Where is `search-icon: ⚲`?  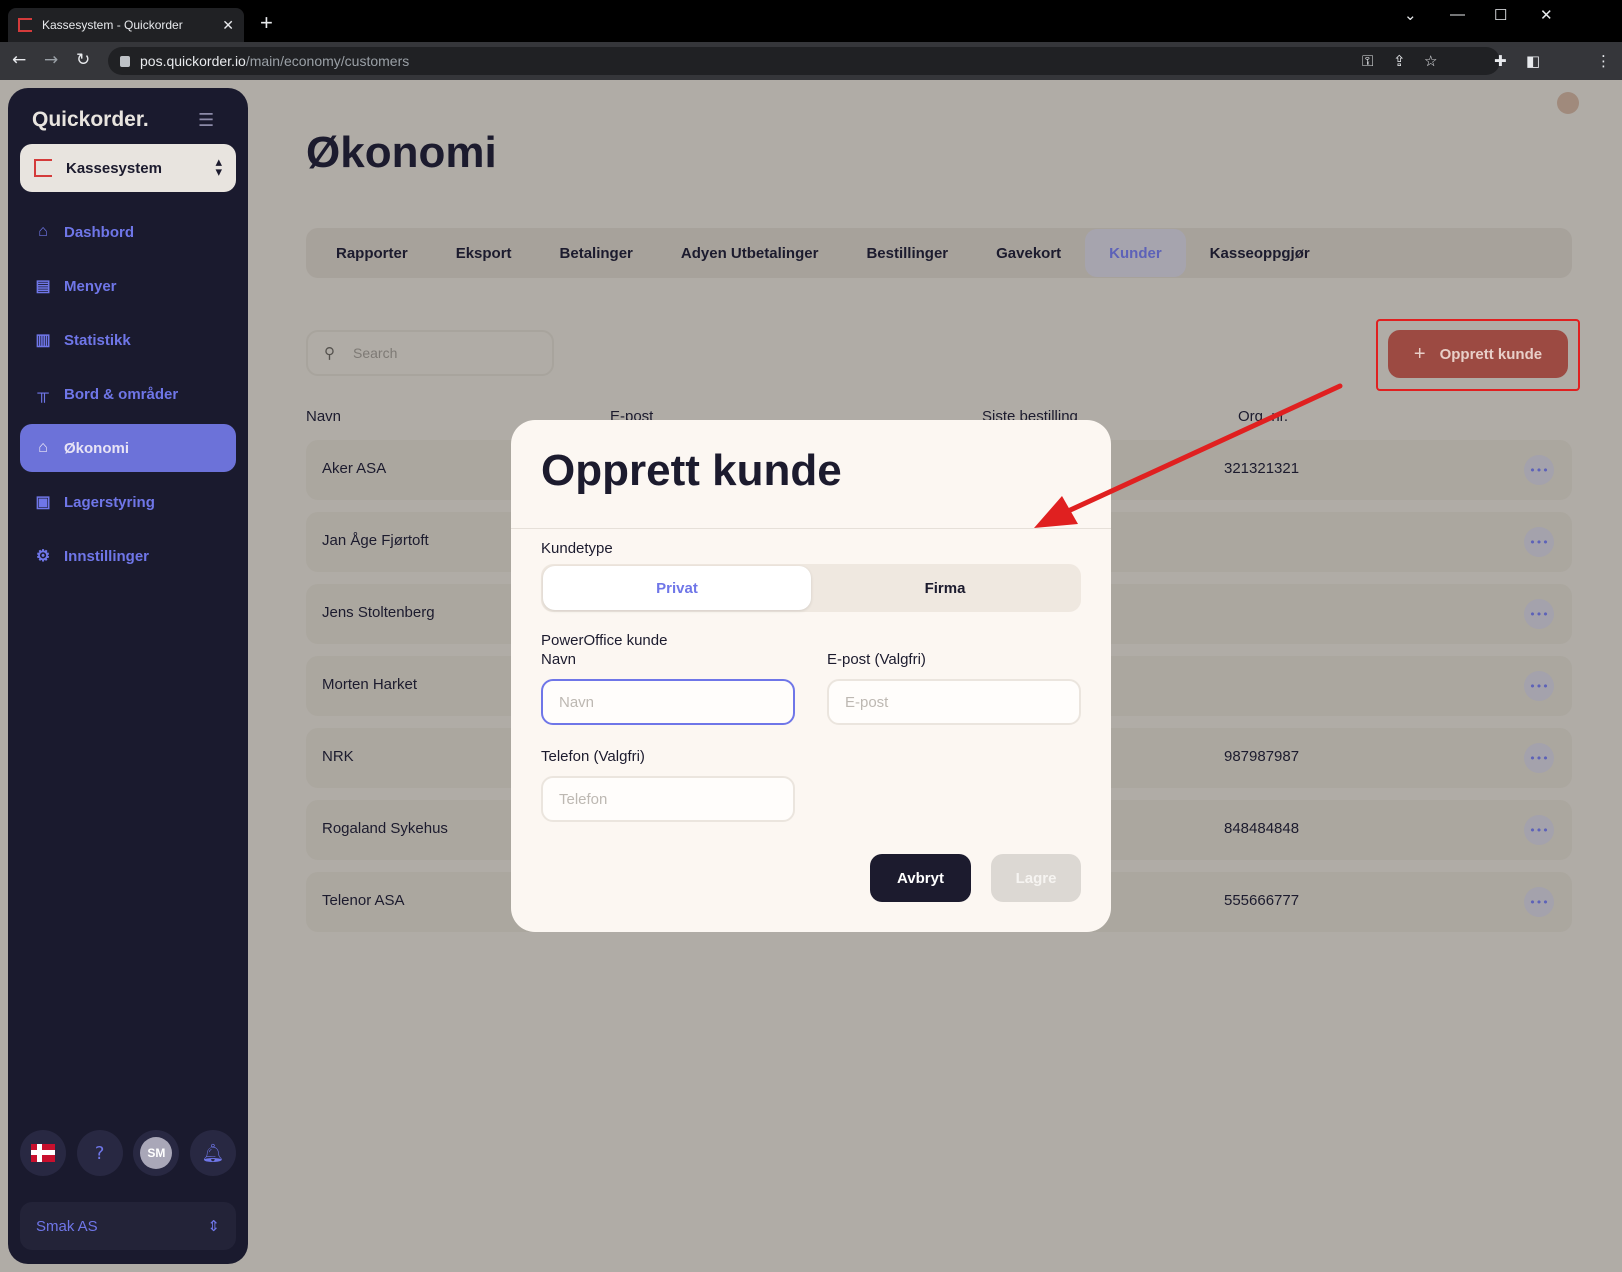 search-icon: ⚲ is located at coordinates (329, 353).